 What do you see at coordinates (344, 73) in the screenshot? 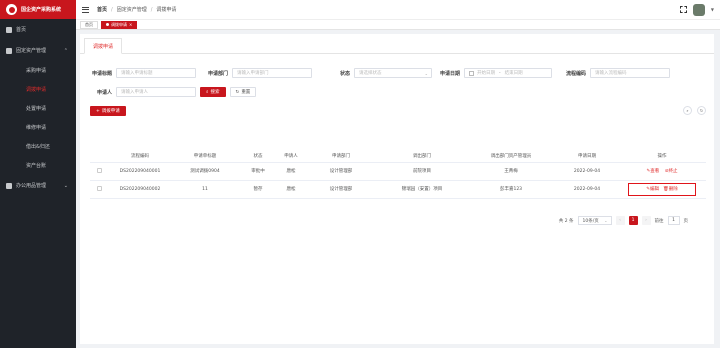
I see `status-label: 状态` at bounding box center [344, 73].